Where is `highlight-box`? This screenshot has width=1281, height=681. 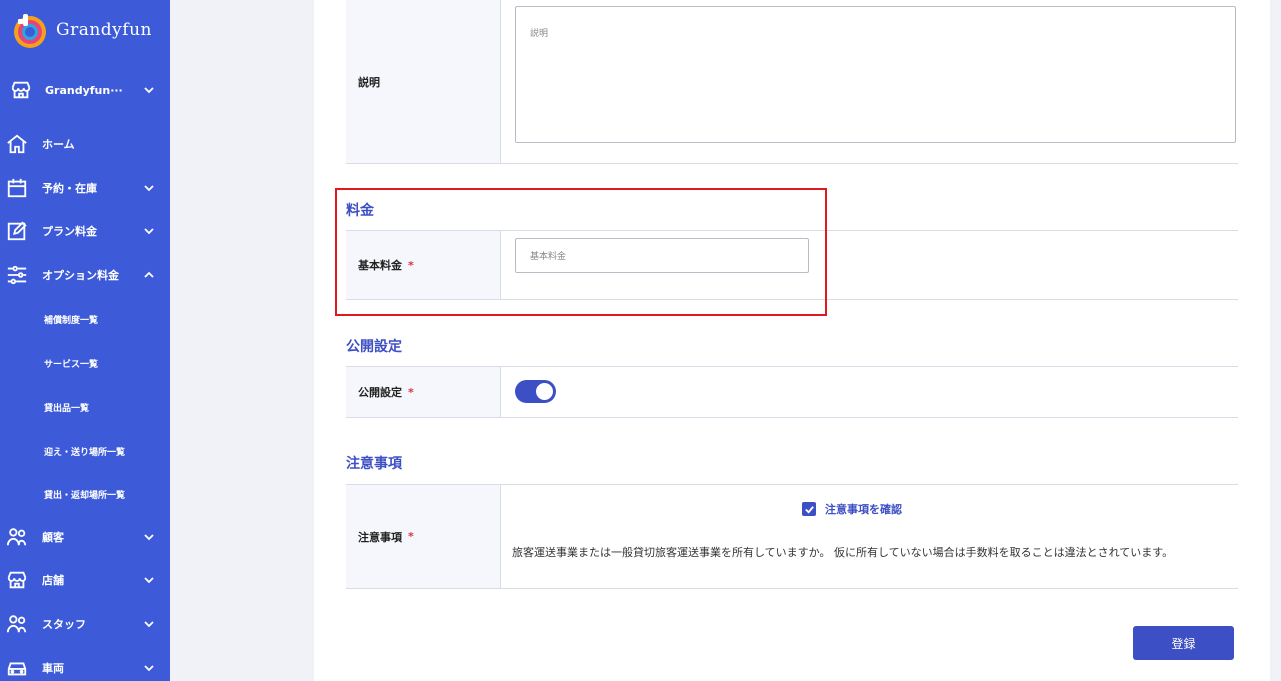
highlight-box is located at coordinates (581, 252).